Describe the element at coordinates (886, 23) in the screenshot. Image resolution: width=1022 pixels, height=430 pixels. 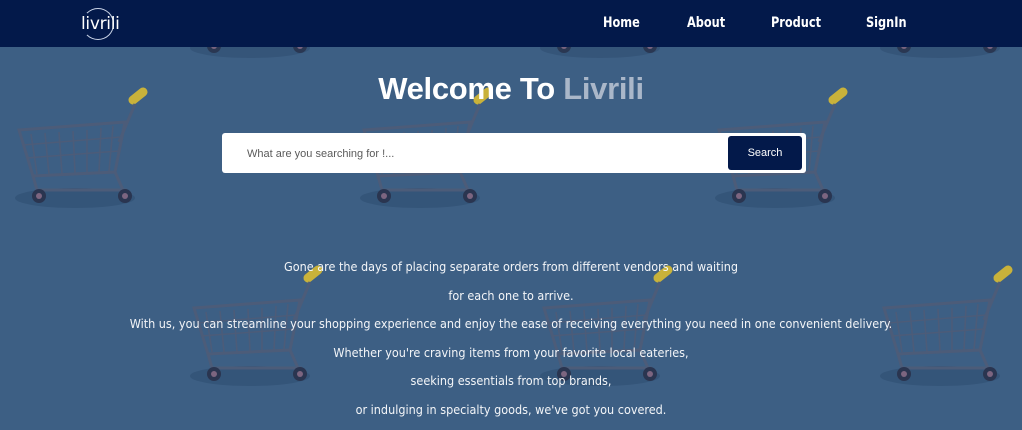
I see `nav-link-signin: SignIn` at that location.